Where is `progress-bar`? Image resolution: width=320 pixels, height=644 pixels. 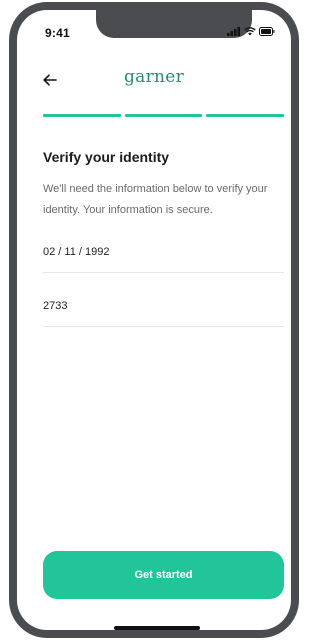
progress-bar is located at coordinates (164, 115).